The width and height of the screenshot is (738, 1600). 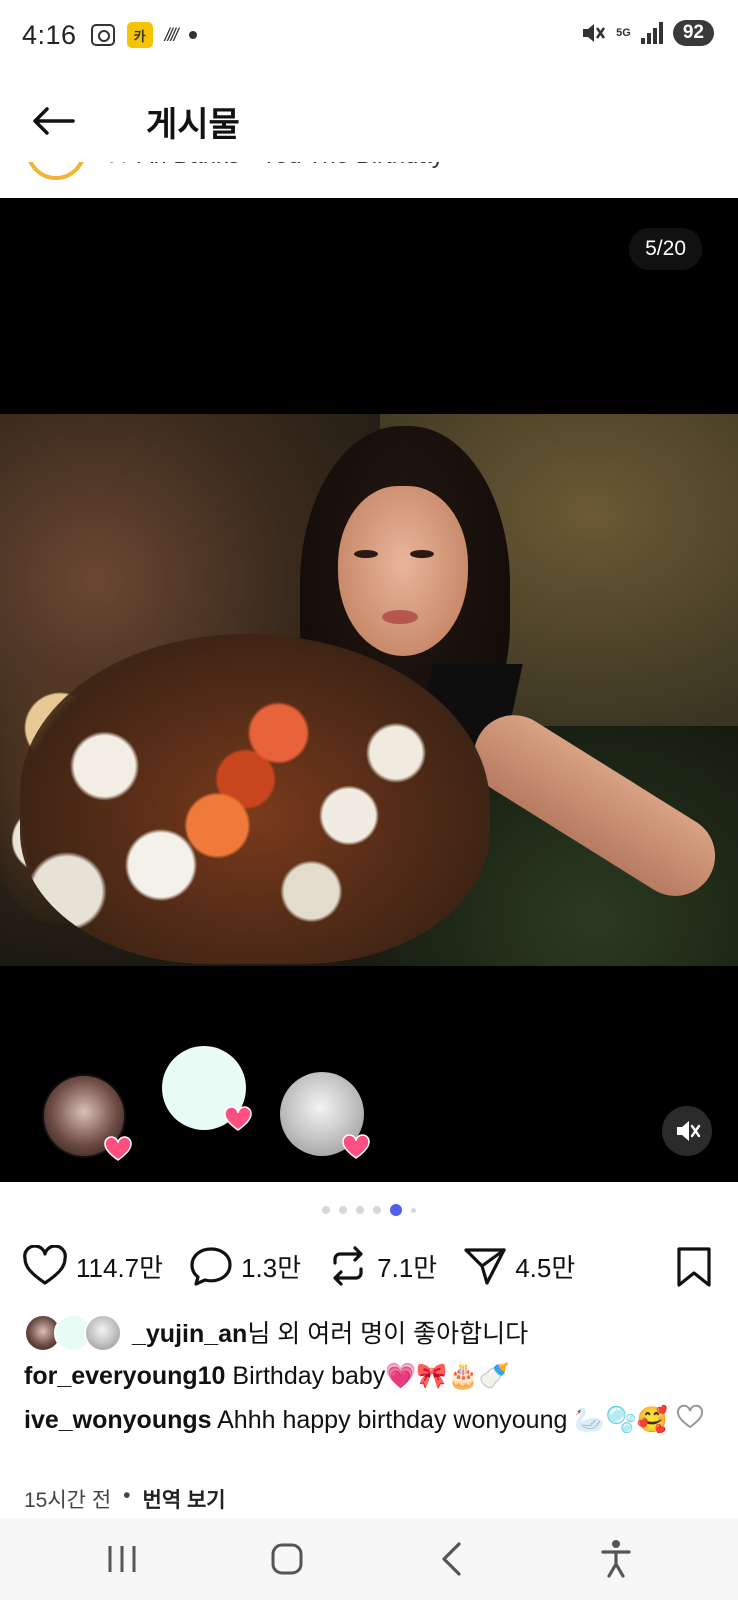 I want to click on status-left-icons: 카 ////, so click(x=143, y=35).